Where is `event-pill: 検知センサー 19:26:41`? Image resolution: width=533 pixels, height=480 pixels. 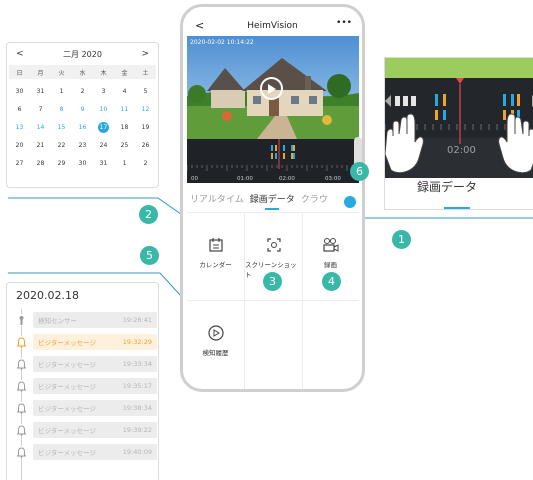
event-pill: 検知センサー 19:26:41 is located at coordinates (95, 320).